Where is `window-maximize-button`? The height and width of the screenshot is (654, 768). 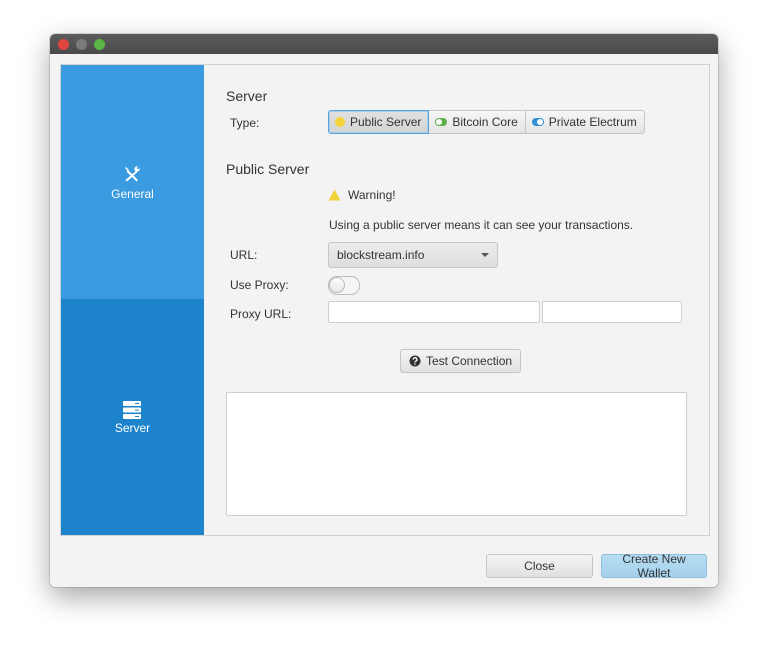
window-maximize-button is located at coordinates (99, 44).